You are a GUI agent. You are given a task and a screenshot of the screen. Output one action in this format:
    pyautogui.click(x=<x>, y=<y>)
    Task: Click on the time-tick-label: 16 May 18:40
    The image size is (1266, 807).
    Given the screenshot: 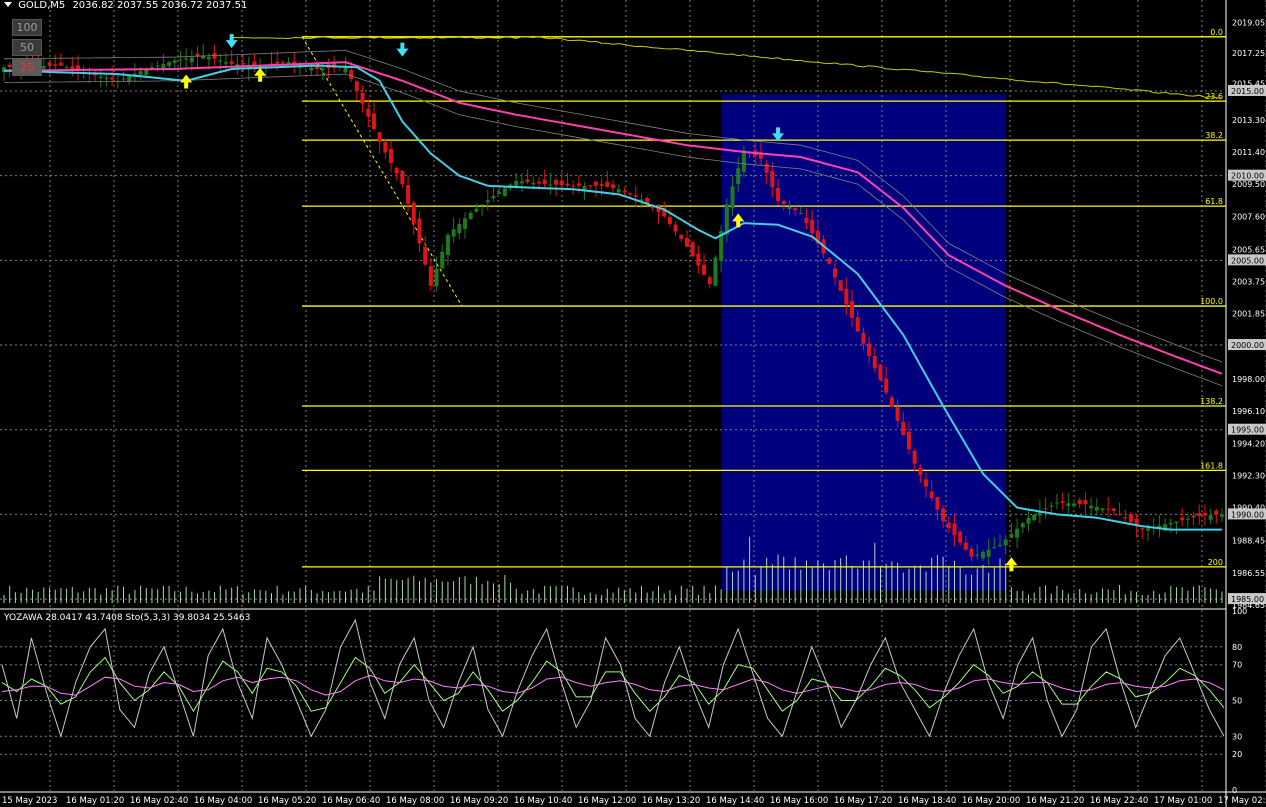 What is the action you would take?
    pyautogui.click(x=927, y=801)
    